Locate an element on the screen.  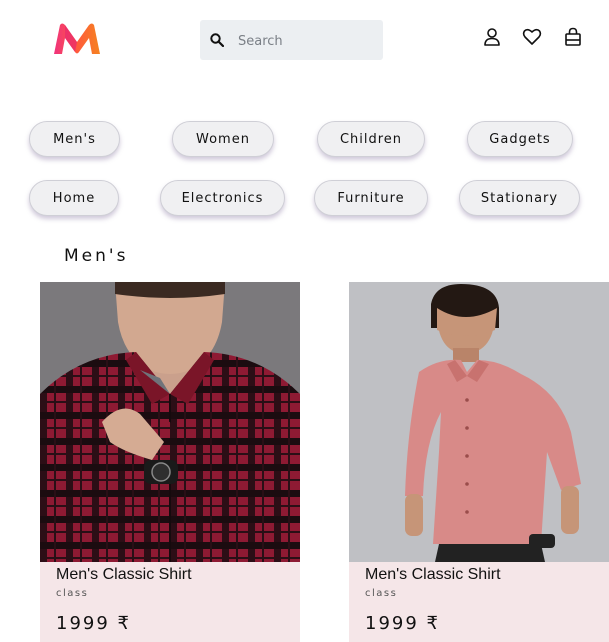
header is located at coordinates (304, 40).